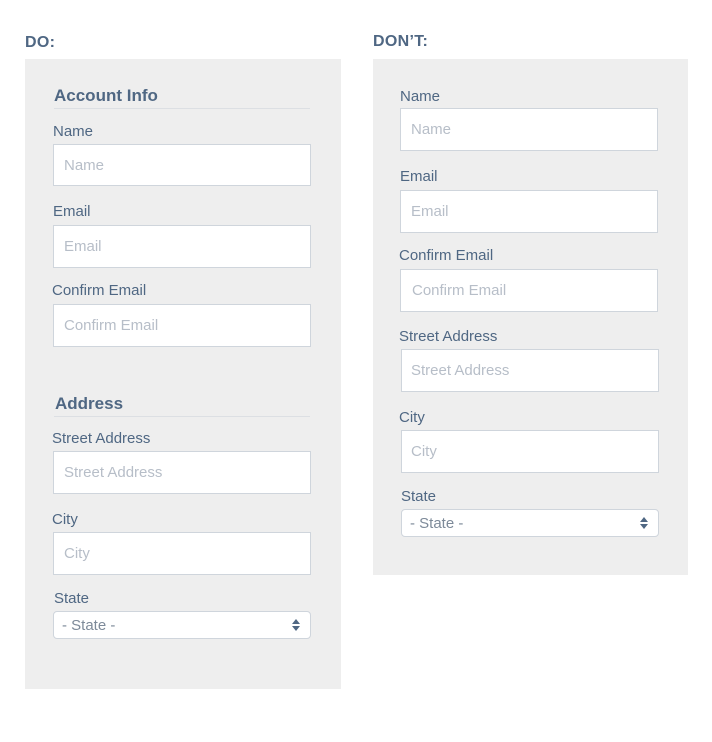  Describe the element at coordinates (89, 403) in the screenshot. I see `address-title: Address` at that location.